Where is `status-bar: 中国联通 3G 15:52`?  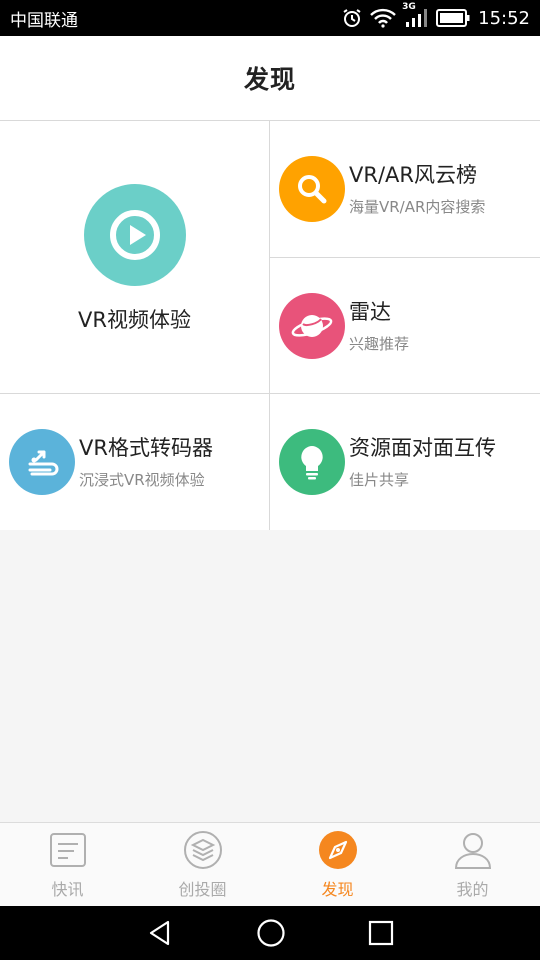 status-bar: 中国联通 3G 15:52 is located at coordinates (270, 18).